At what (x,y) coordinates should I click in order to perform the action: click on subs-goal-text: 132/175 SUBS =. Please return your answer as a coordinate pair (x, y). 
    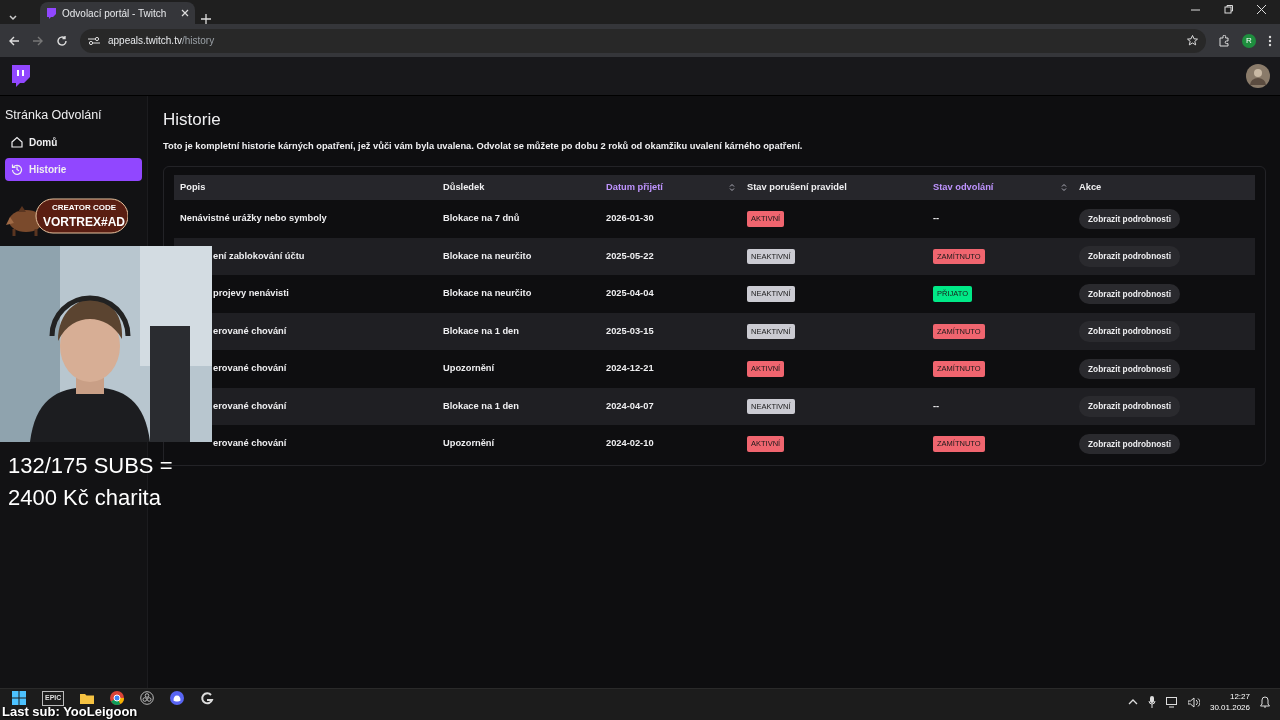
    Looking at the image, I should click on (90, 466).